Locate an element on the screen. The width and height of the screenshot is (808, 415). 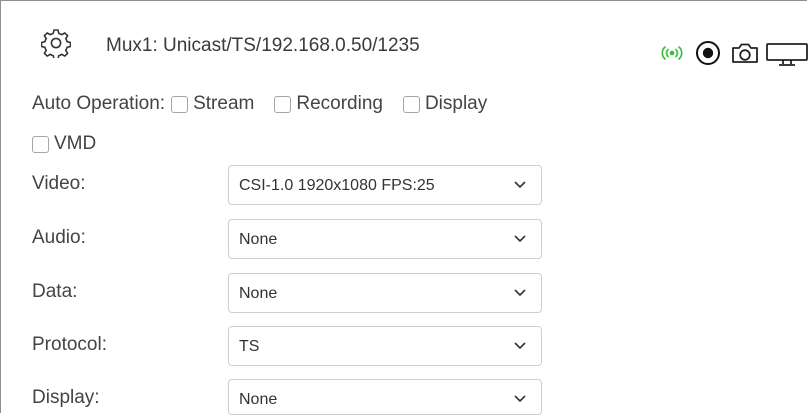
protocol-select: TS is located at coordinates (385, 346).